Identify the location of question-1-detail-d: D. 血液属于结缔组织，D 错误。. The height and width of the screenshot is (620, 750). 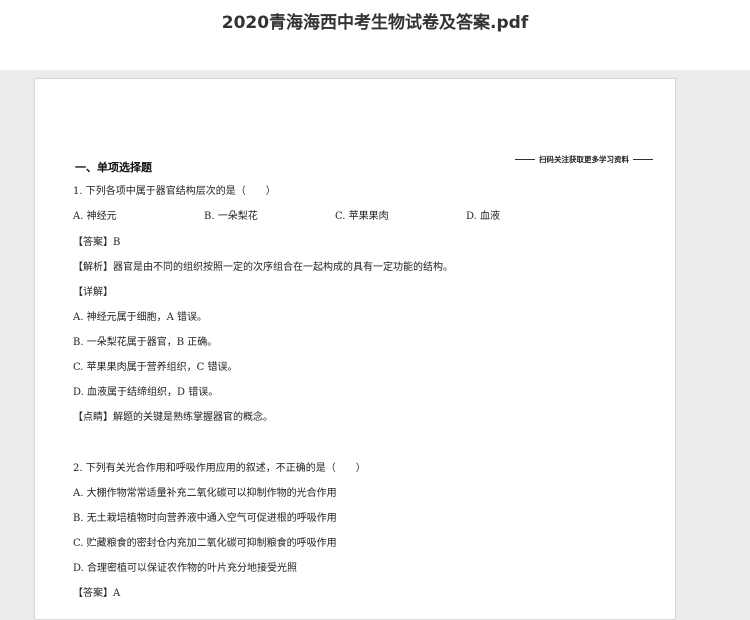
(146, 392).